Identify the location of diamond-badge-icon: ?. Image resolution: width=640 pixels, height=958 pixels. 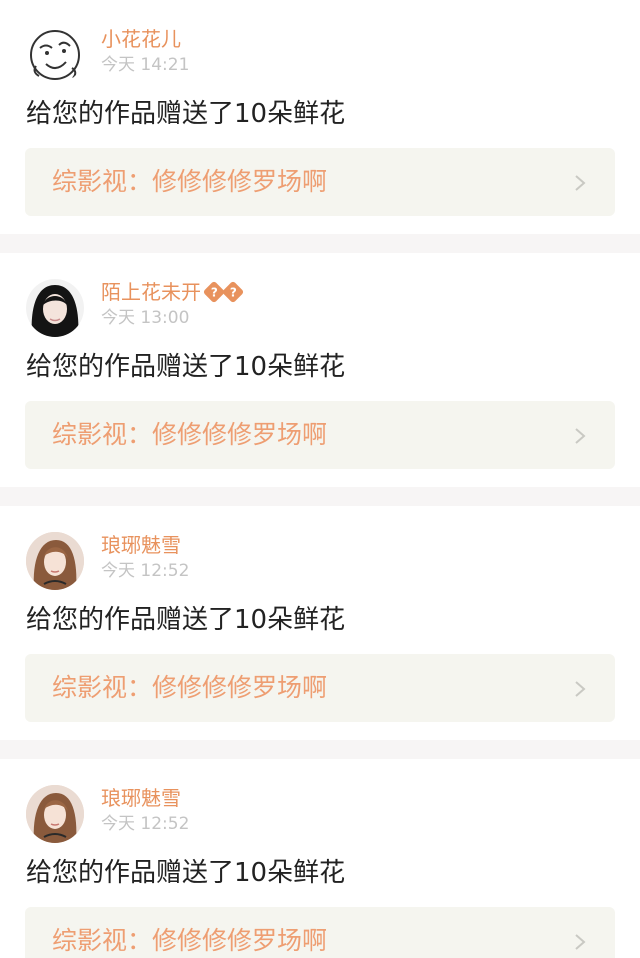
(233, 292).